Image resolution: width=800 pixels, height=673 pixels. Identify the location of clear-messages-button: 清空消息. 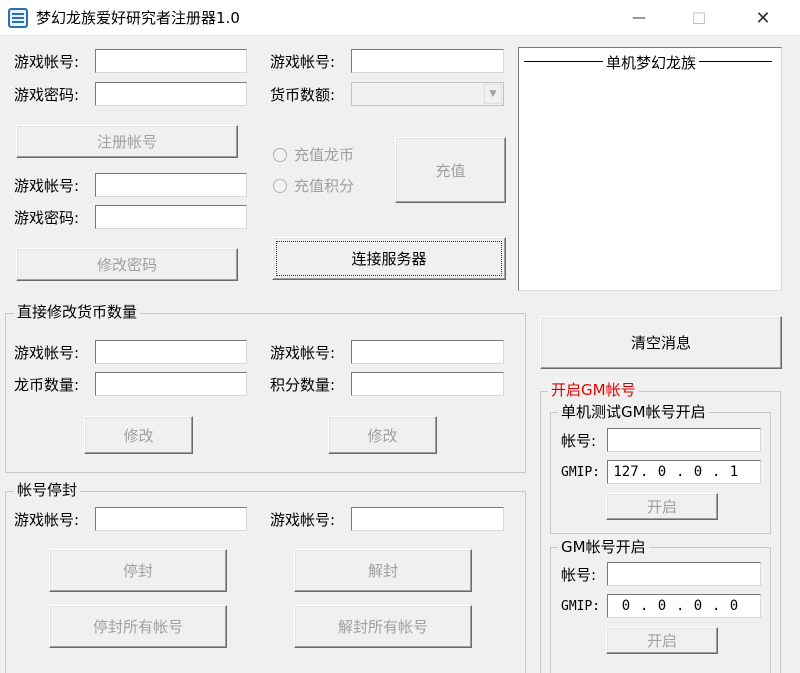
(661, 342).